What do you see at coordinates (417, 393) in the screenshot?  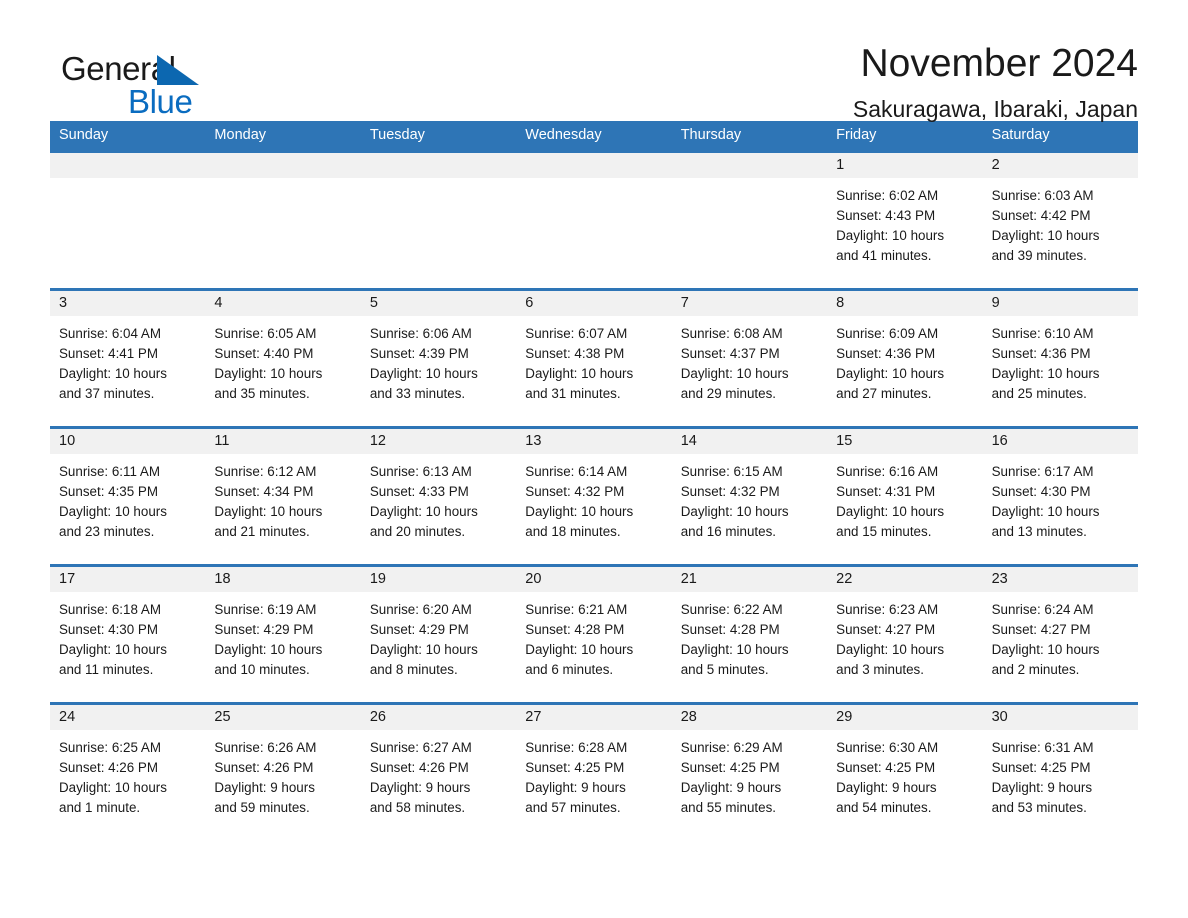 I see `daylight-text-line2: and 33 minutes.` at bounding box center [417, 393].